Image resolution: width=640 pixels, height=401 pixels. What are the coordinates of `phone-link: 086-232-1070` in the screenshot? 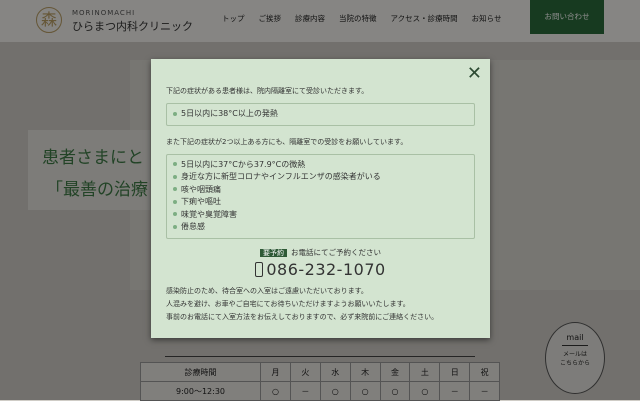 It's located at (320, 269).